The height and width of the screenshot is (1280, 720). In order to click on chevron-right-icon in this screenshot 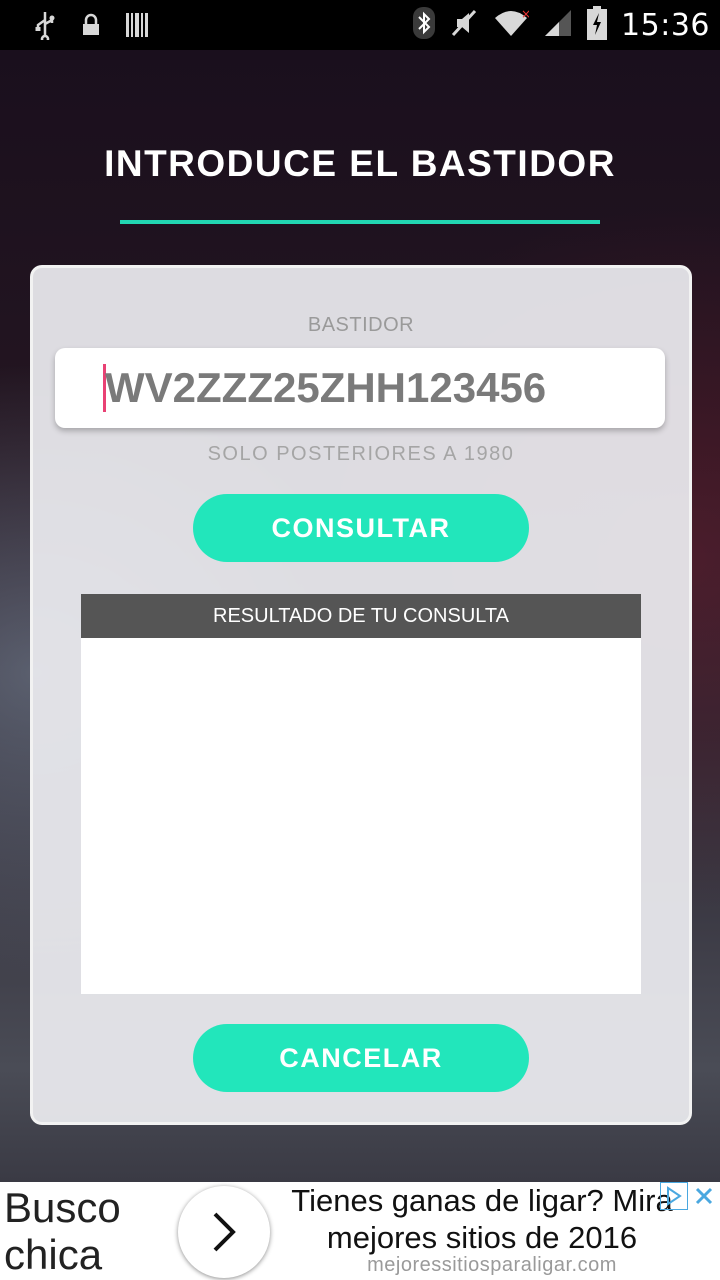, I will do `click(224, 1232)`.